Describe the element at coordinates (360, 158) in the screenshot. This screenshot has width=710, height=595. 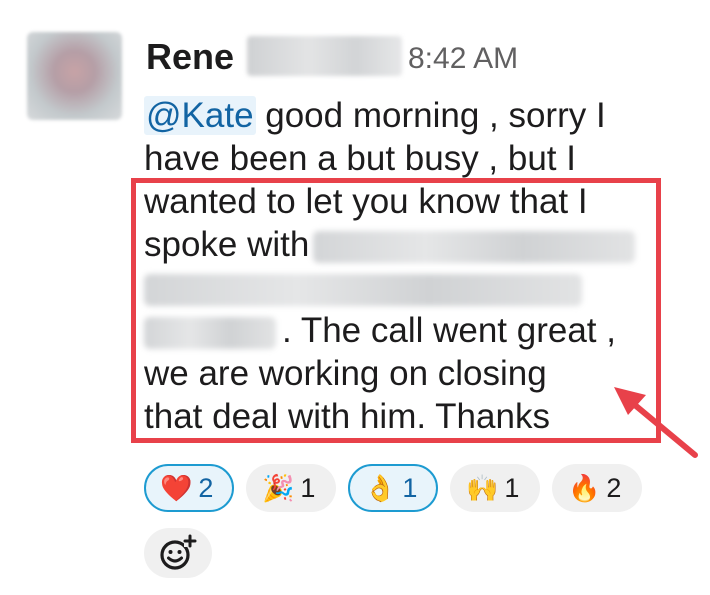
I see `message-line: have been a but busy , but I` at that location.